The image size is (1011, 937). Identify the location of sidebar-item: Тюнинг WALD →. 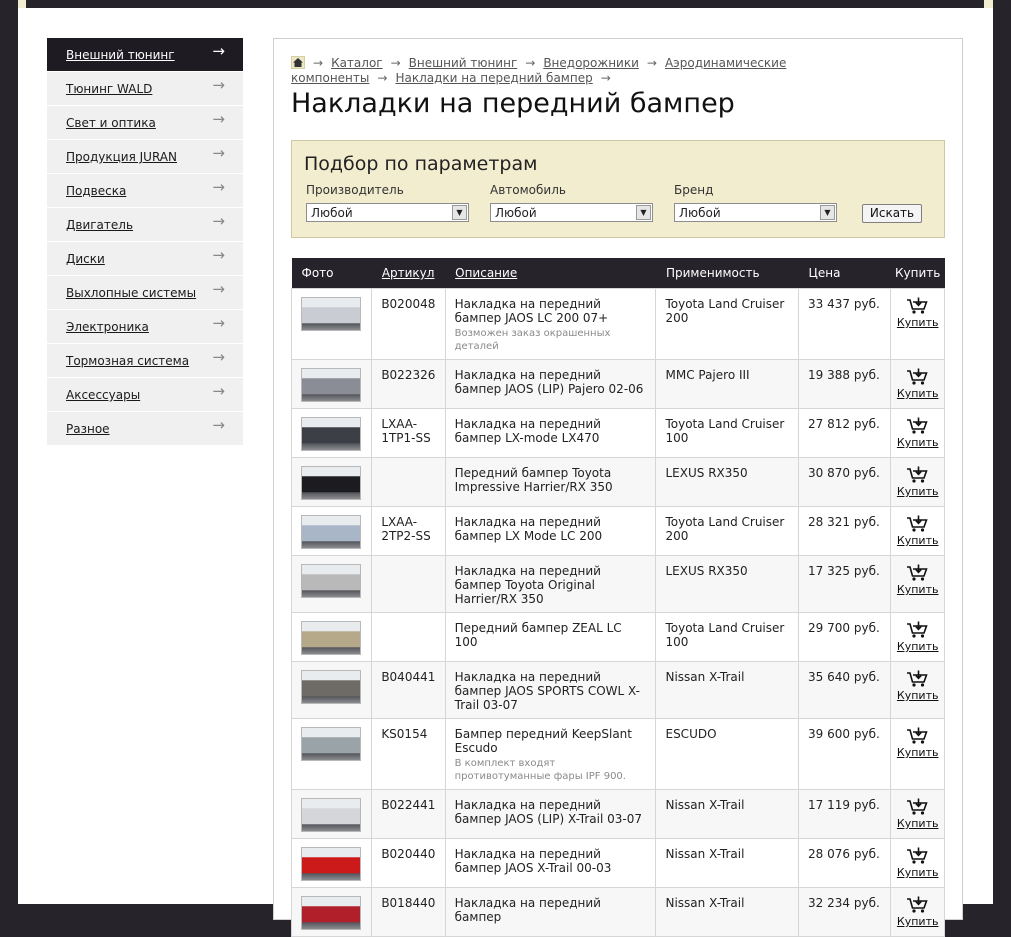
(145, 89).